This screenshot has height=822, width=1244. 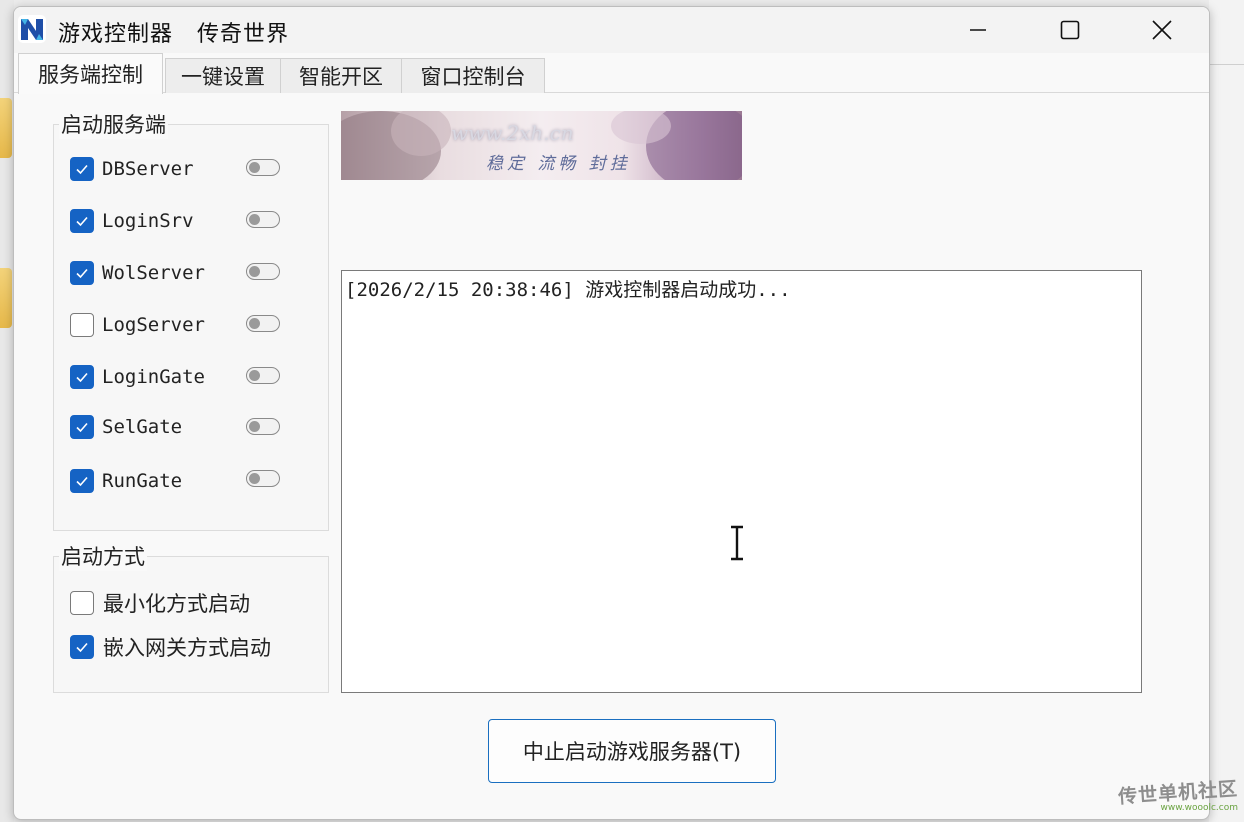 I want to click on logingate-toggle, so click(x=263, y=375).